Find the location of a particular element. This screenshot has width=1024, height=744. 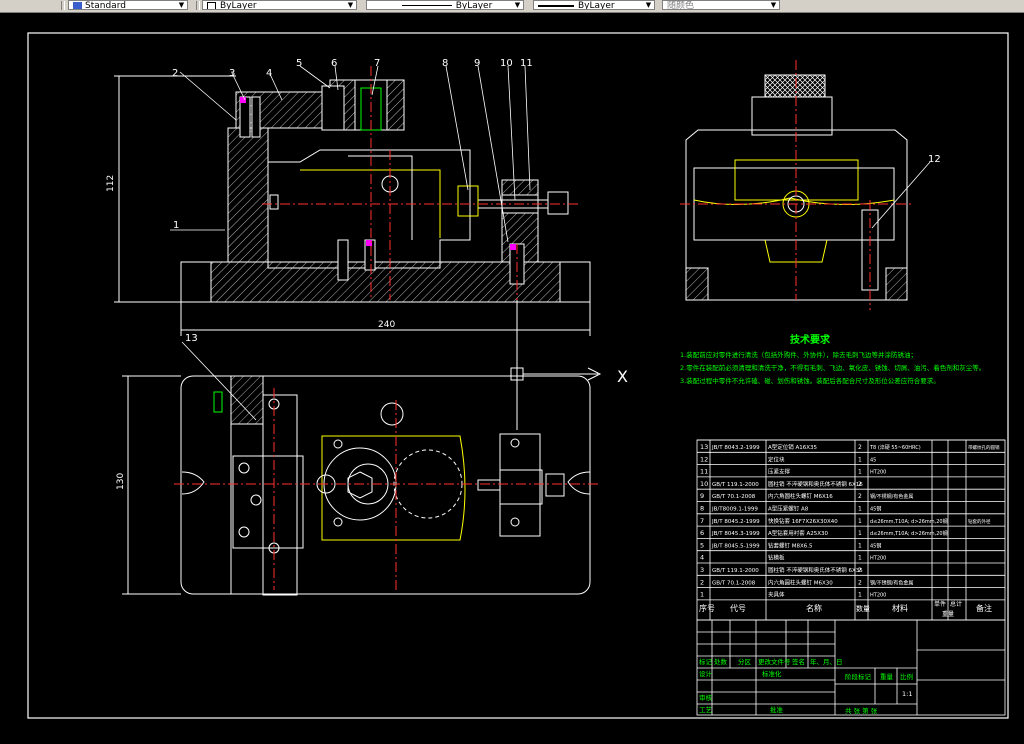

bom-cell-no: 3 is located at coordinates (702, 570).